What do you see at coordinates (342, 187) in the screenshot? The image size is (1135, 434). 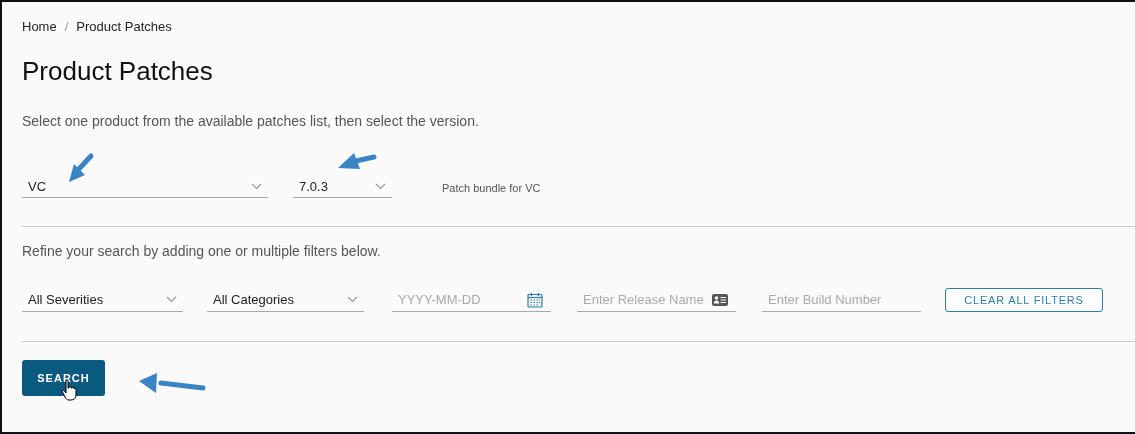 I see `version-select: 7.0.3` at bounding box center [342, 187].